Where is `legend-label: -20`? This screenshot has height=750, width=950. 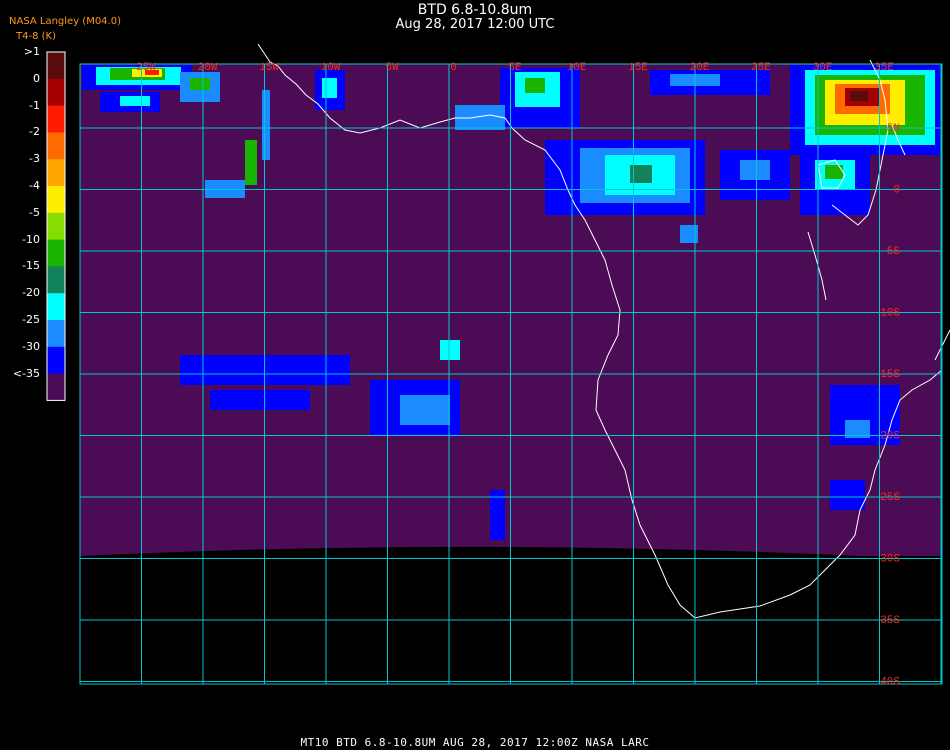 legend-label: -20 is located at coordinates (31, 293).